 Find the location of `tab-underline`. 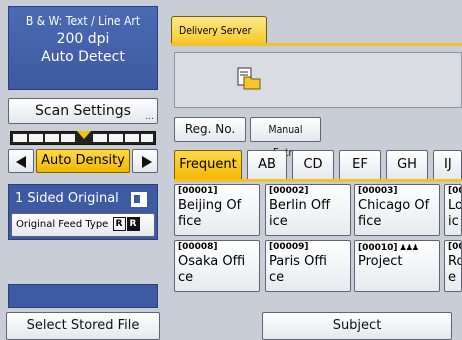

tab-underline is located at coordinates (316, 44).